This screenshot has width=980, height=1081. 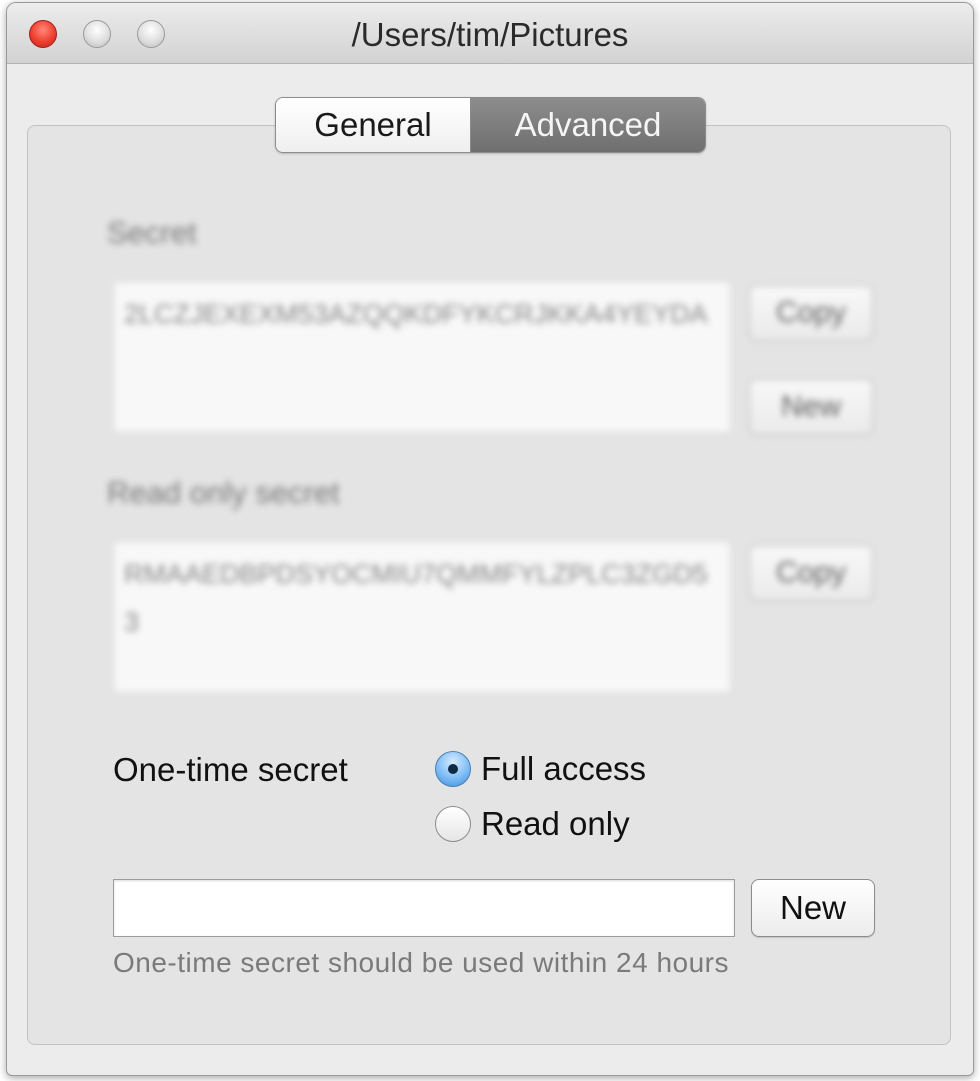 What do you see at coordinates (422, 357) in the screenshot?
I see `secret-field: 2LCZJEXEXM53AZQQKDFYKCRJKKA4YEYDA` at bounding box center [422, 357].